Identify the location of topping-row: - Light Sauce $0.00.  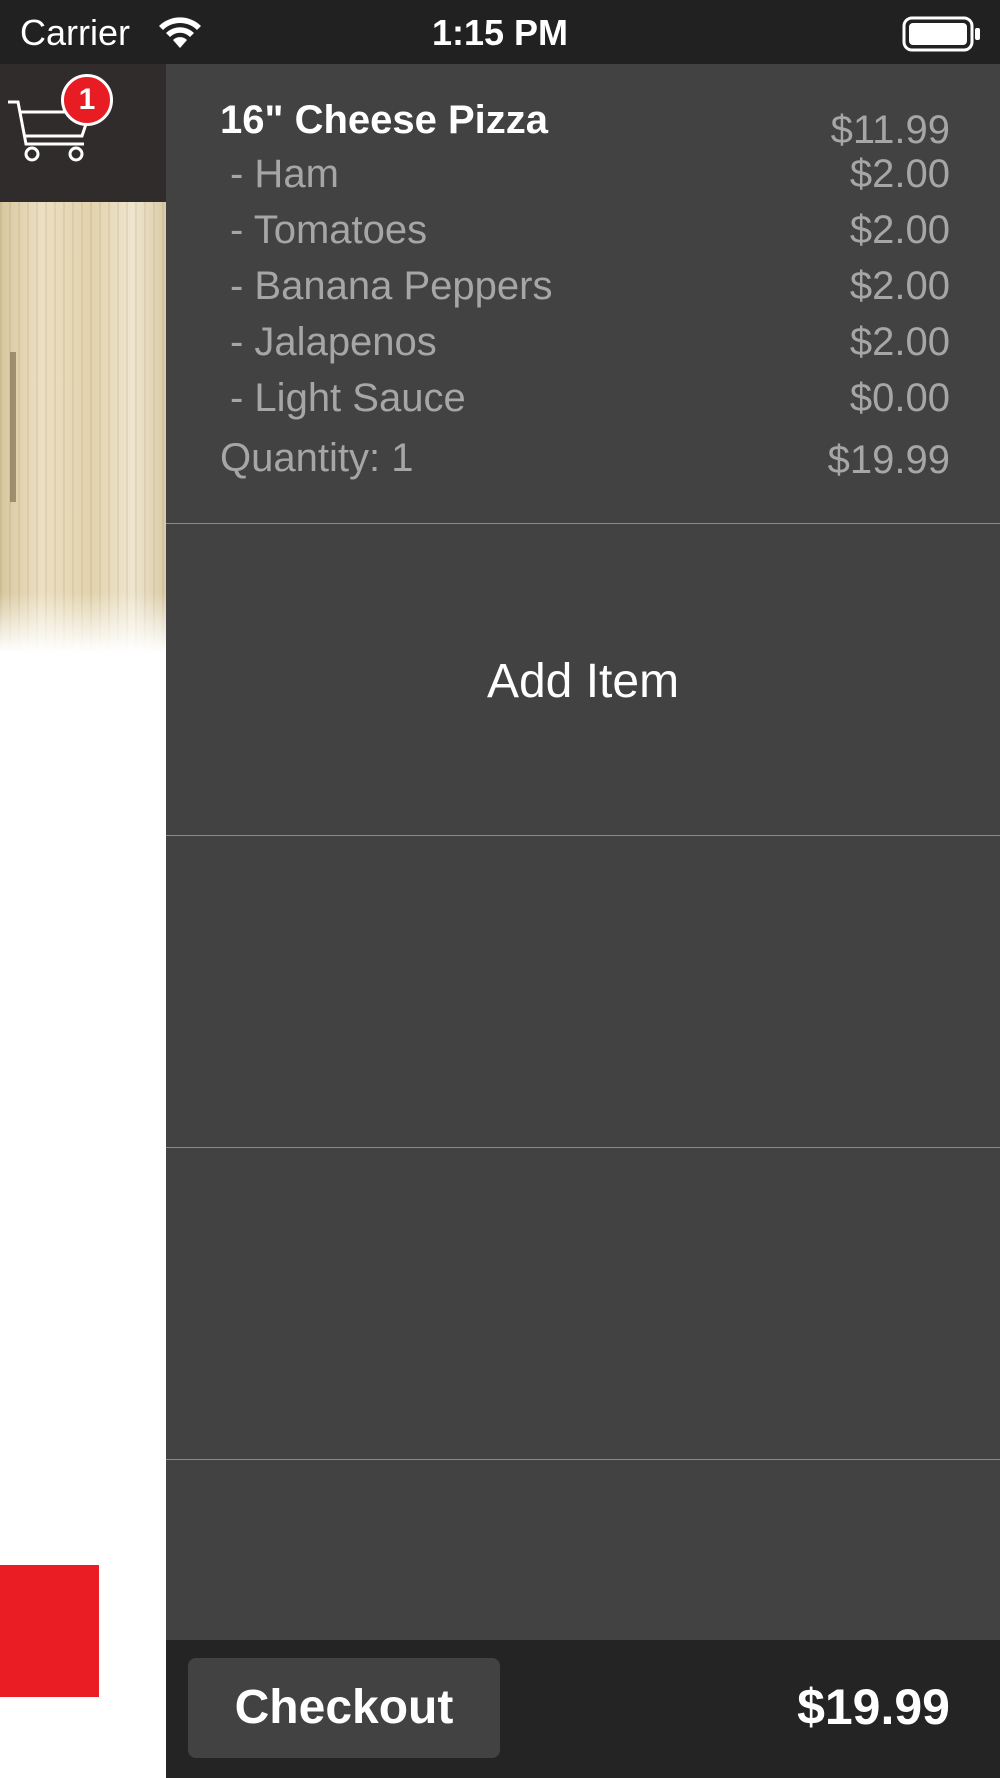
(583, 401).